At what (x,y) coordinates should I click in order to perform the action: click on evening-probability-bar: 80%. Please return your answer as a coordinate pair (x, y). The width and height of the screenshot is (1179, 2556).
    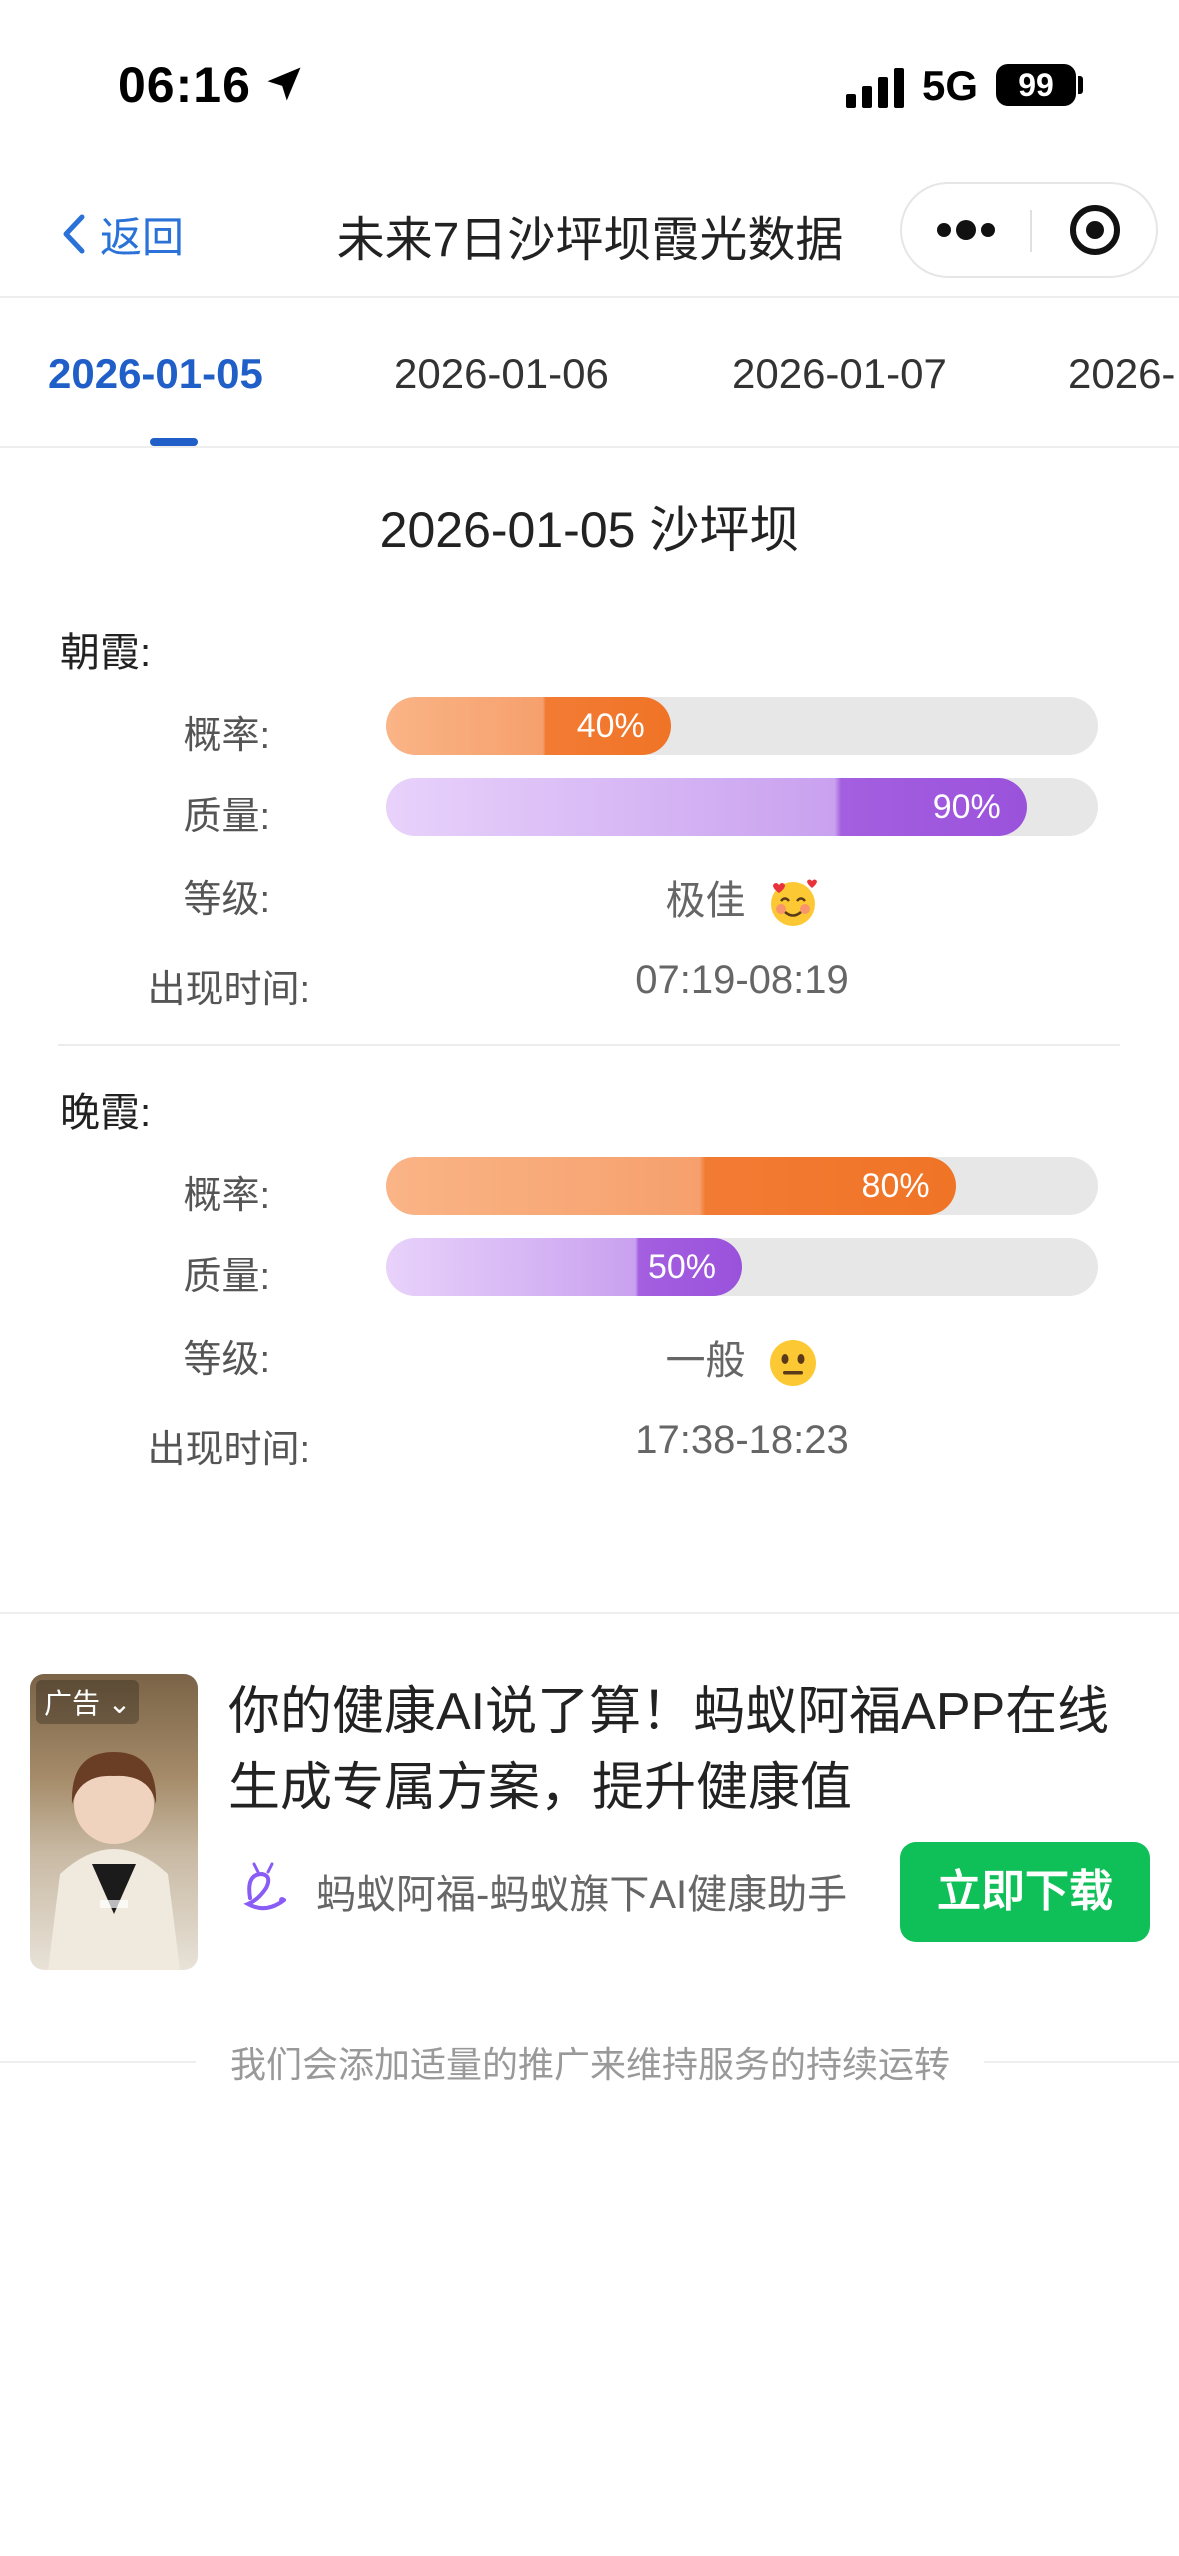
    Looking at the image, I should click on (742, 1186).